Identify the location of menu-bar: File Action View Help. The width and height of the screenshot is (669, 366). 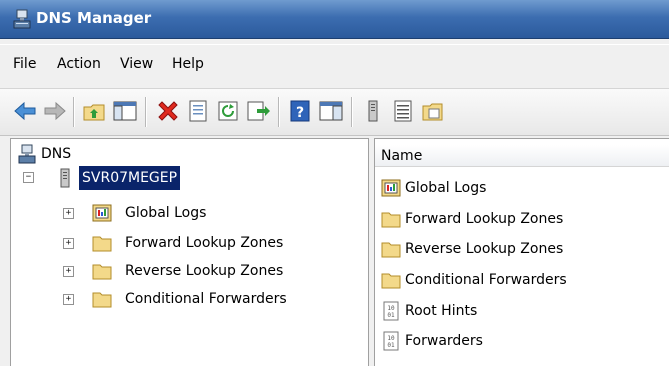
(334, 64).